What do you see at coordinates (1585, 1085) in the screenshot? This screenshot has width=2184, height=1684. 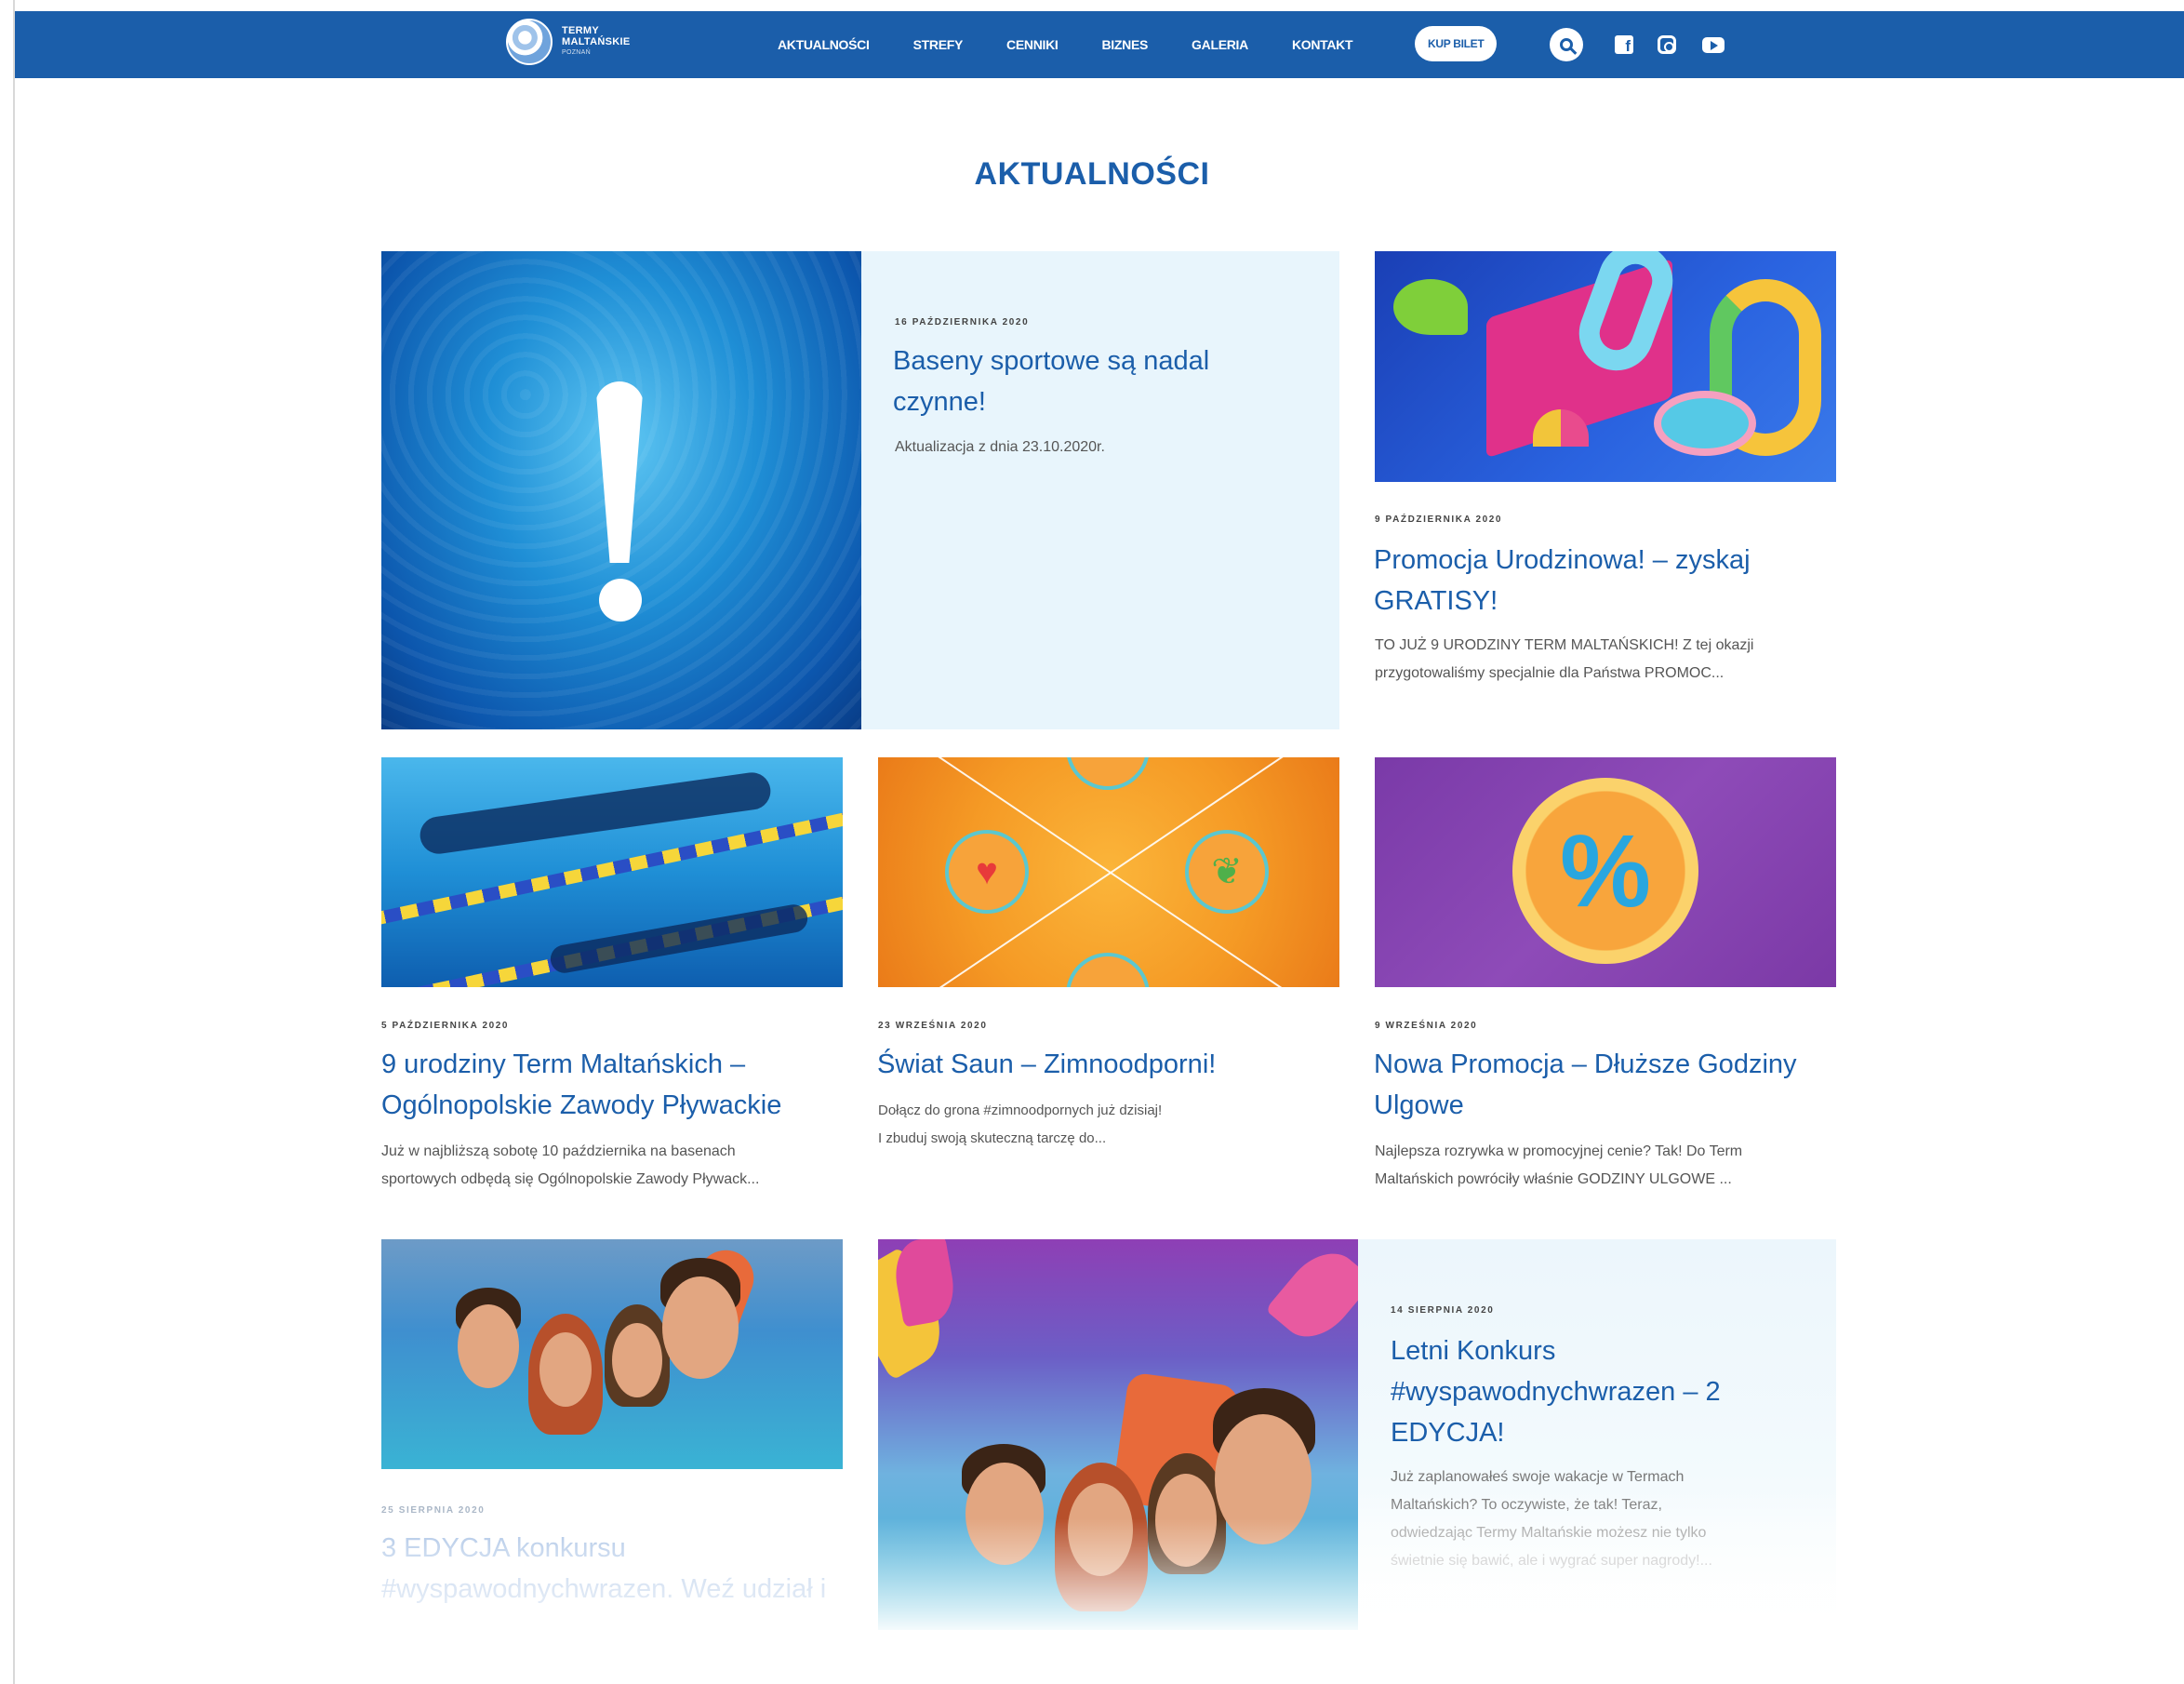 I see `post-title: Nowa Promocja – Dłuższe Godziny Ulgowe` at bounding box center [1585, 1085].